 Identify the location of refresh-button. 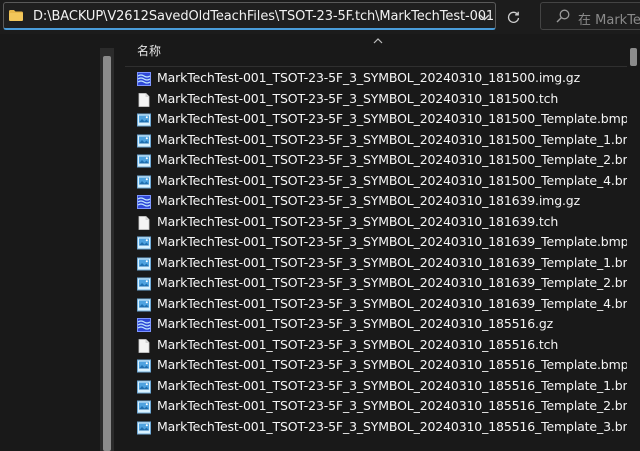
(513, 17).